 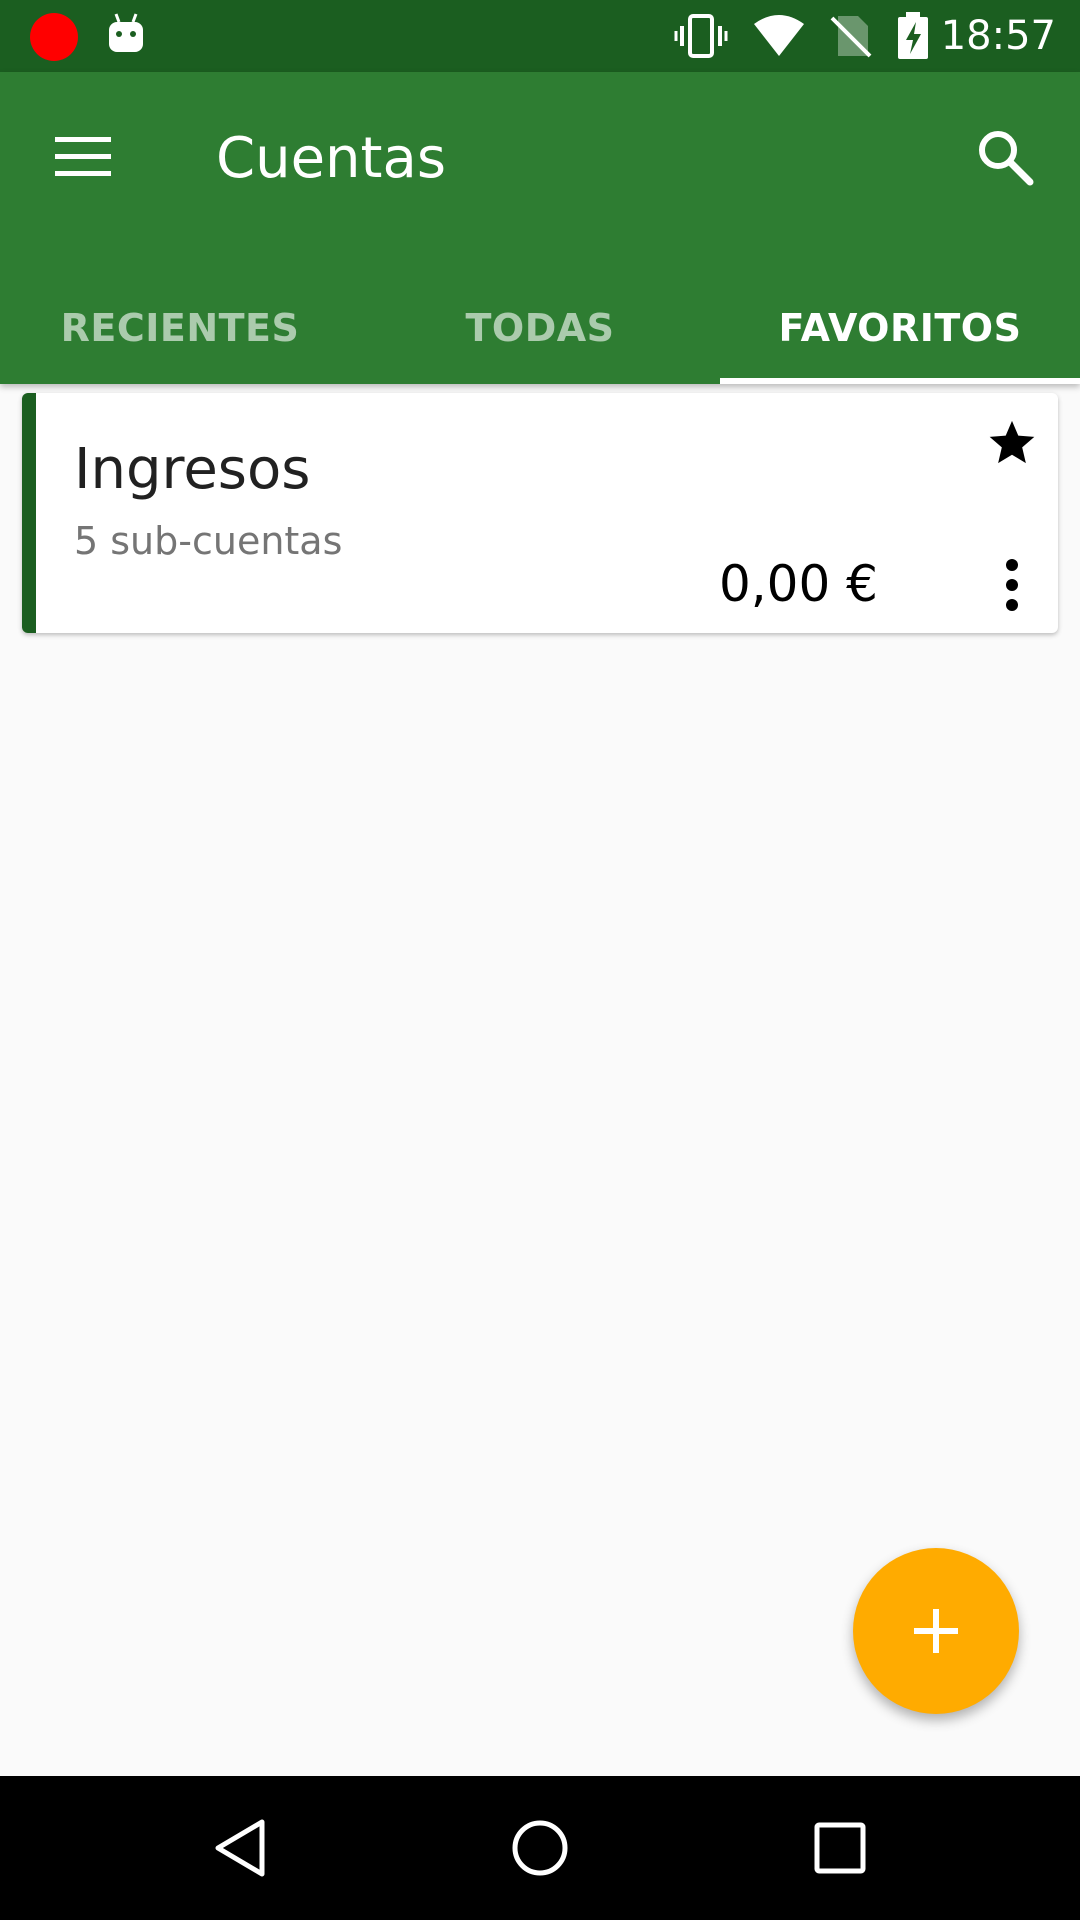 What do you see at coordinates (540, 513) in the screenshot?
I see `account-card: Ingresos 5 sub-cuentas 0,00 €` at bounding box center [540, 513].